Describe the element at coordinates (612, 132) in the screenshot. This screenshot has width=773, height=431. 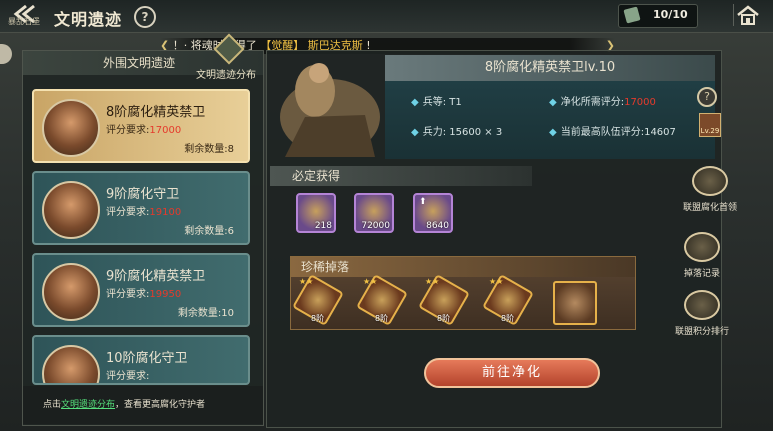
I see `stat-team-score: ◆ 当前最高队伍评分:14607` at that location.